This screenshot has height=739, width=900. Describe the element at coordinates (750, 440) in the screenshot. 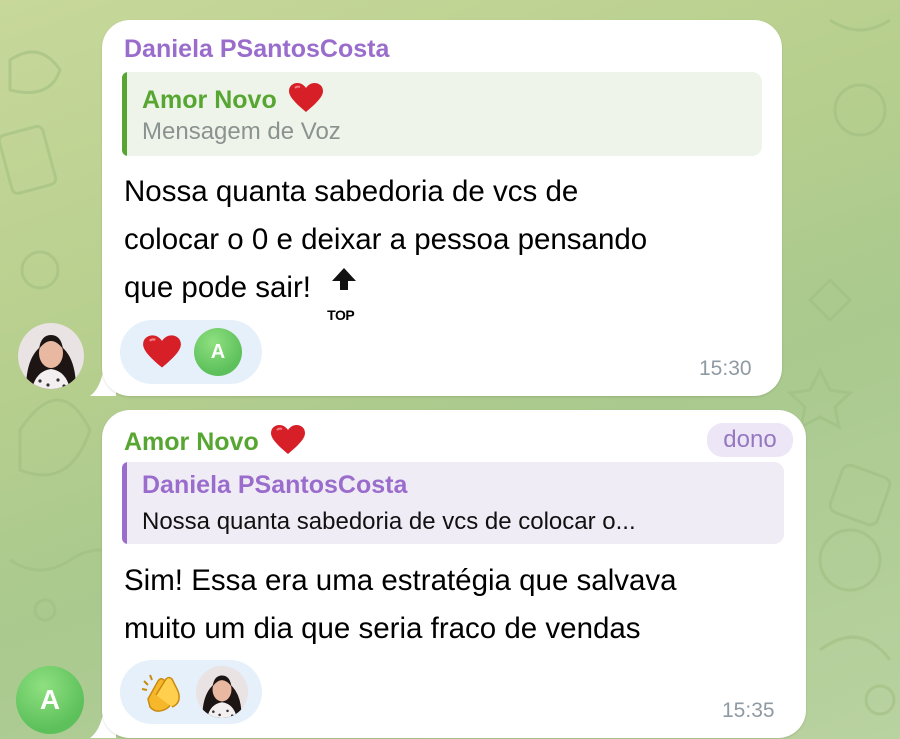

I see `owner-badge: dono` at that location.